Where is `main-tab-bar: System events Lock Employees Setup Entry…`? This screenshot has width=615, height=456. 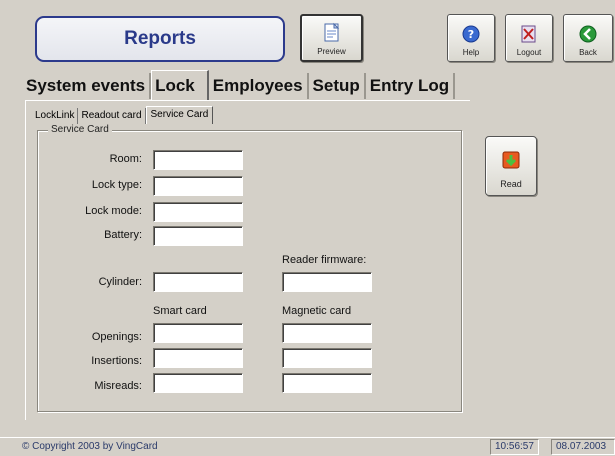 main-tab-bar: System events Lock Employees Setup Entry… is located at coordinates (239, 85).